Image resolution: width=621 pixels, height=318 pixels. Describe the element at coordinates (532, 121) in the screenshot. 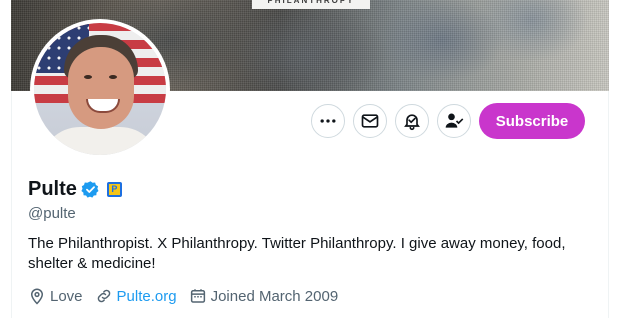

I see `subscribe-button: Subscribe` at that location.